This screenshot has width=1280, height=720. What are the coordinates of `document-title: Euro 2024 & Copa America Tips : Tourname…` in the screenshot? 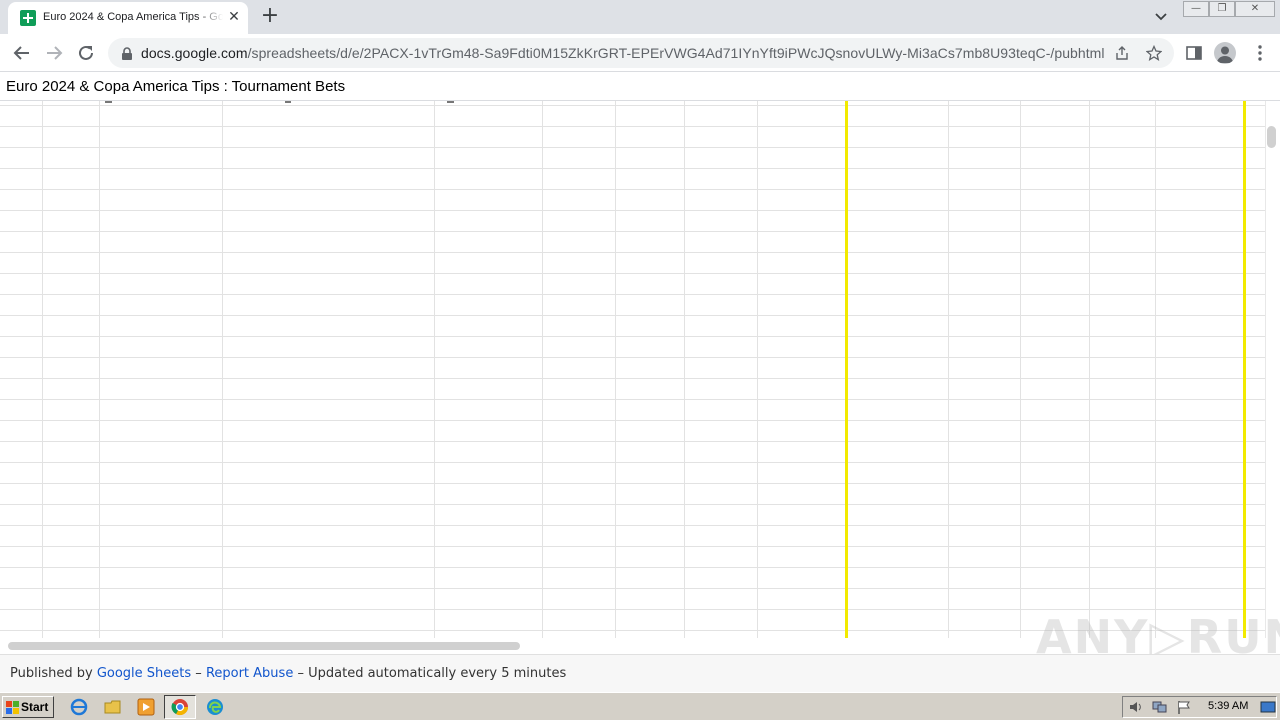 It's located at (176, 86).